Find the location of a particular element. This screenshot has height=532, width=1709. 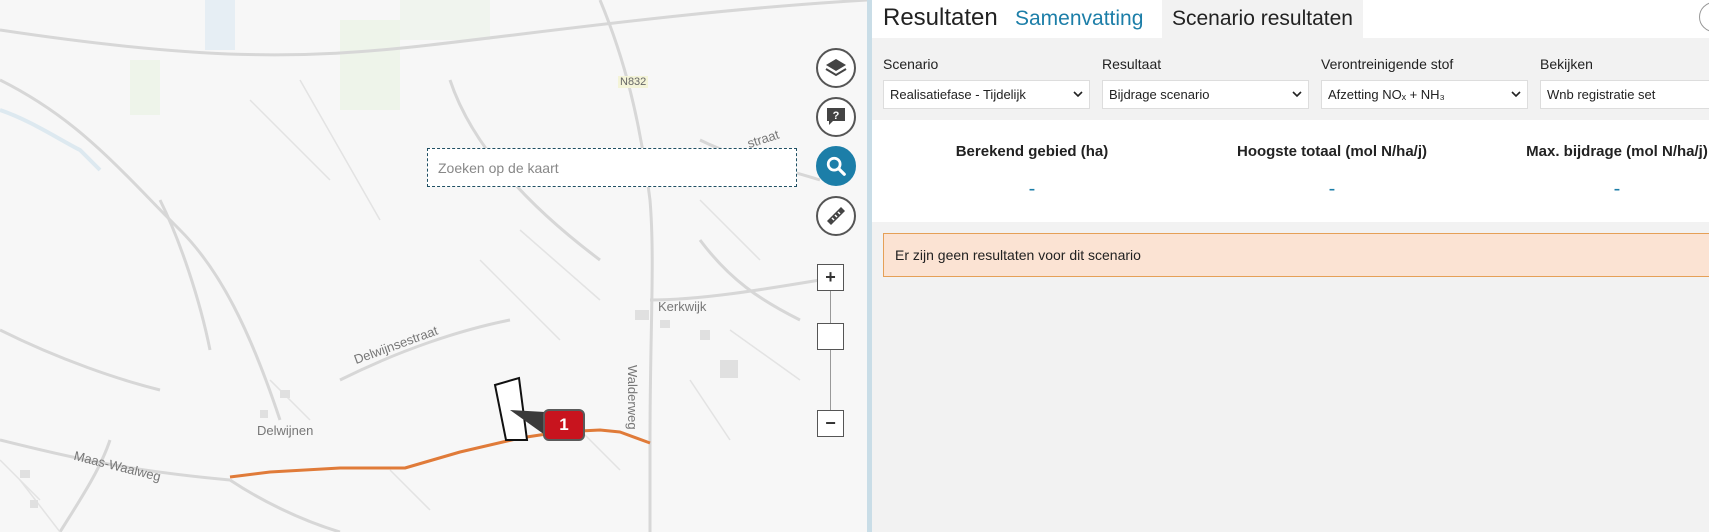

layers-button is located at coordinates (836, 68).